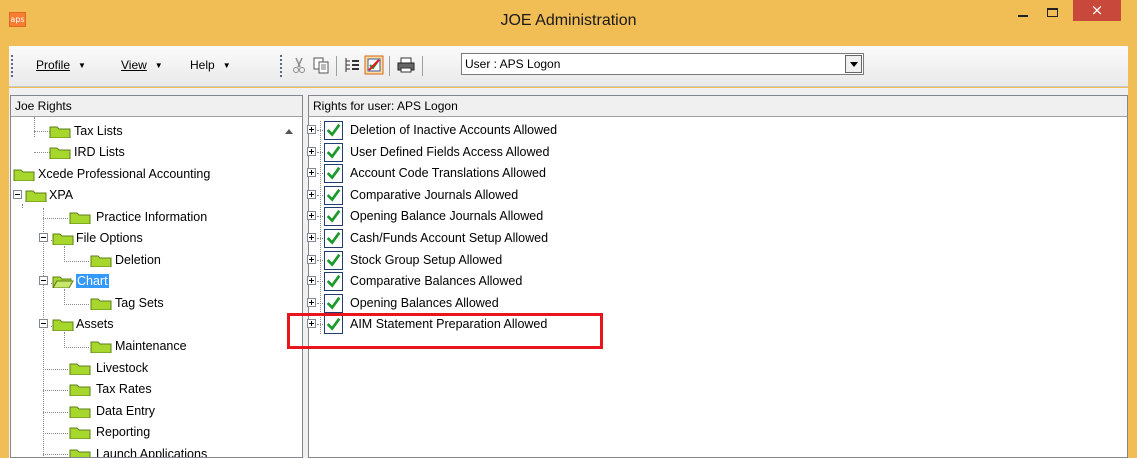  I want to click on copy-icon, so click(321, 65).